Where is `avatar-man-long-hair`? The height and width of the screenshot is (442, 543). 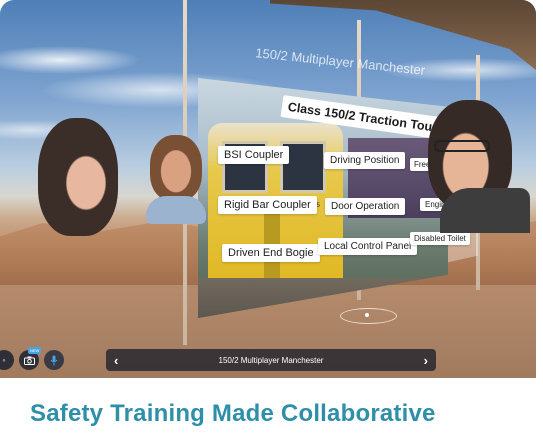
avatar-man-long-hair is located at coordinates (176, 168).